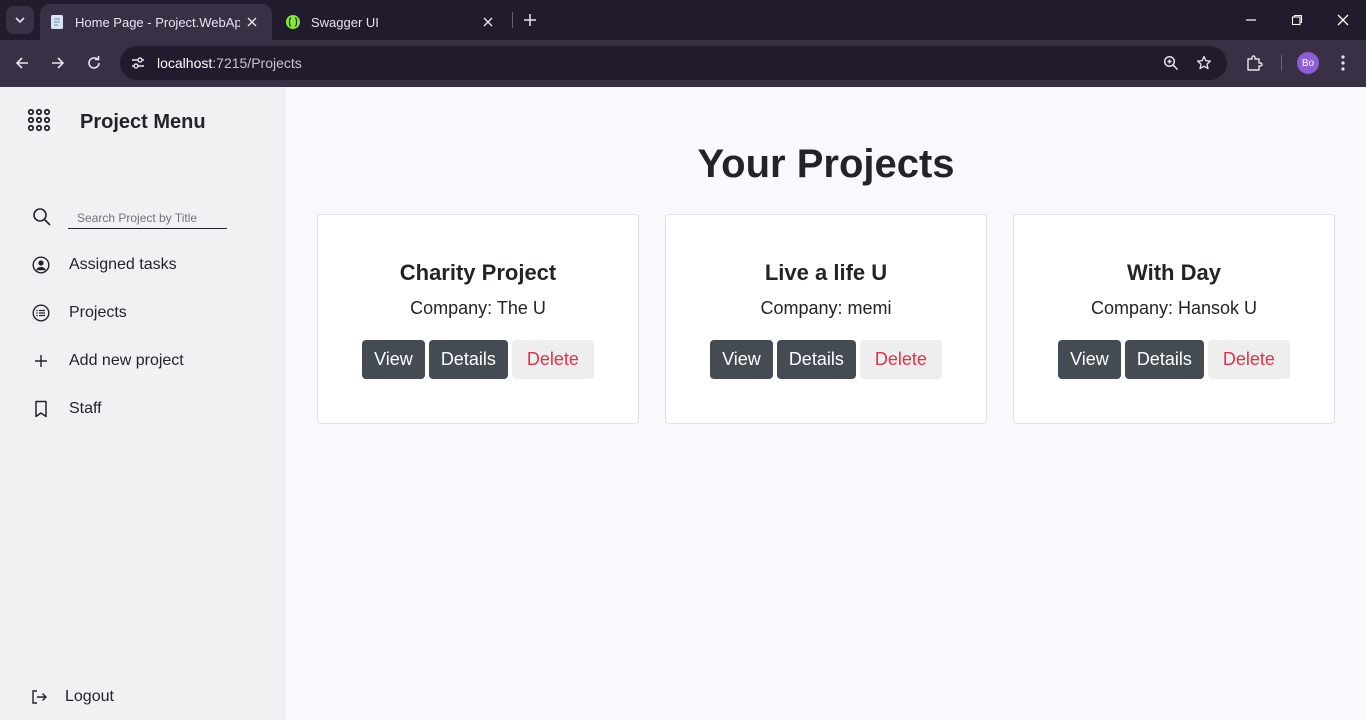 The height and width of the screenshot is (720, 1366). I want to click on star-icon, so click(1204, 62).